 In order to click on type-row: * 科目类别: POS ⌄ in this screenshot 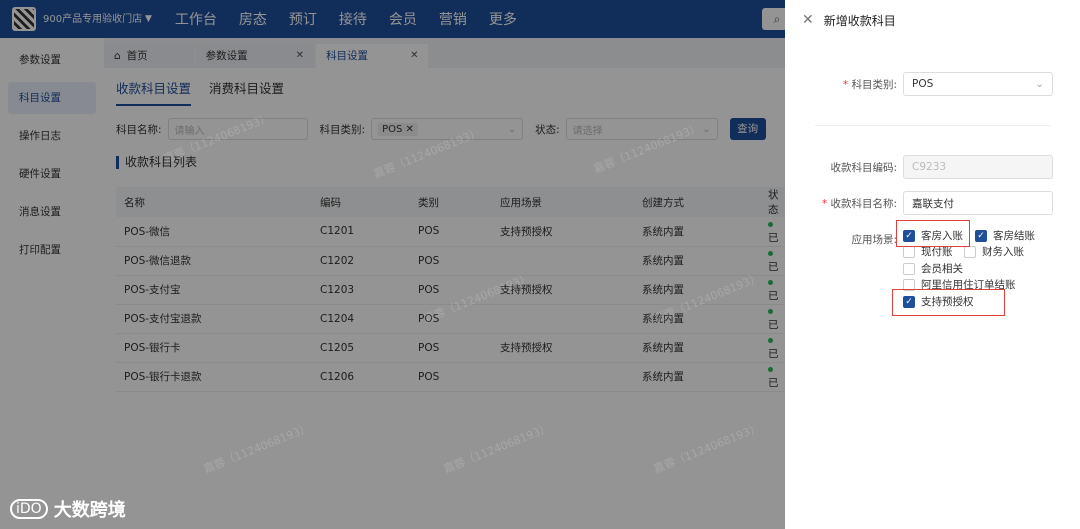, I will do `click(944, 84)`.